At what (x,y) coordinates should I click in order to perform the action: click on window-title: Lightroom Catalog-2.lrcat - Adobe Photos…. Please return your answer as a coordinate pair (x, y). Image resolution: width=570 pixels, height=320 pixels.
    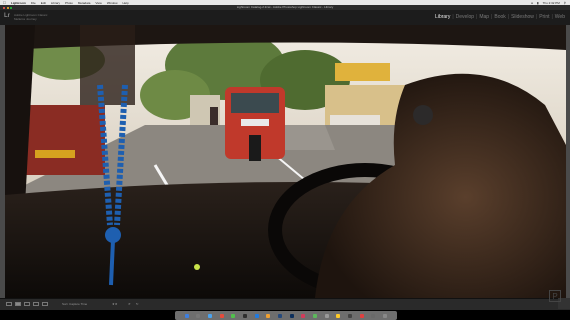
    Looking at the image, I should click on (285, 7).